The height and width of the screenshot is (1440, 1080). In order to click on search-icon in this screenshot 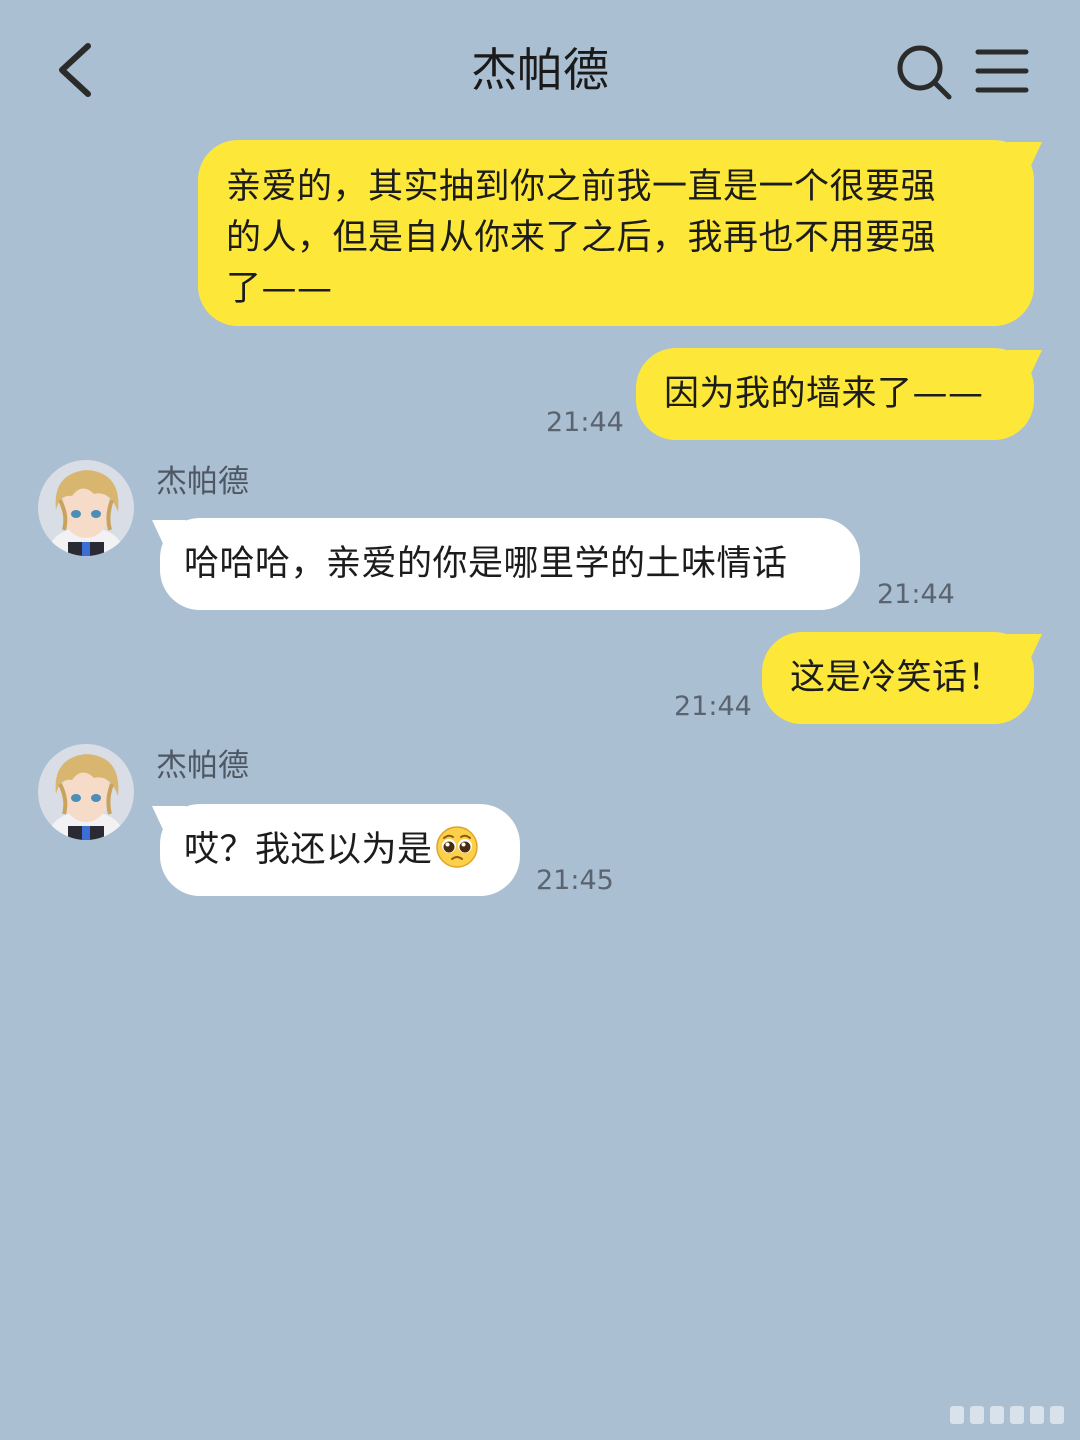, I will do `click(924, 72)`.